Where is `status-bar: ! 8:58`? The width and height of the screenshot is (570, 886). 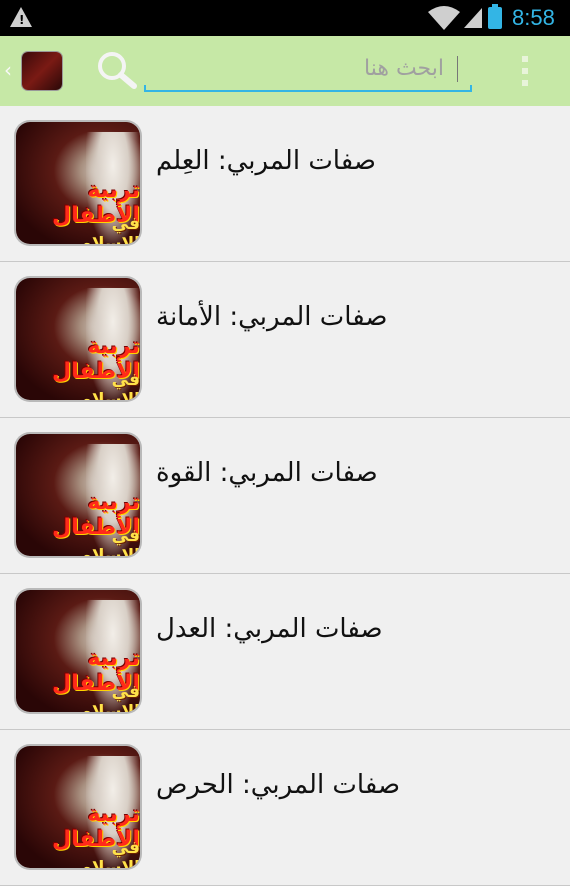
status-bar: ! 8:58 is located at coordinates (285, 18).